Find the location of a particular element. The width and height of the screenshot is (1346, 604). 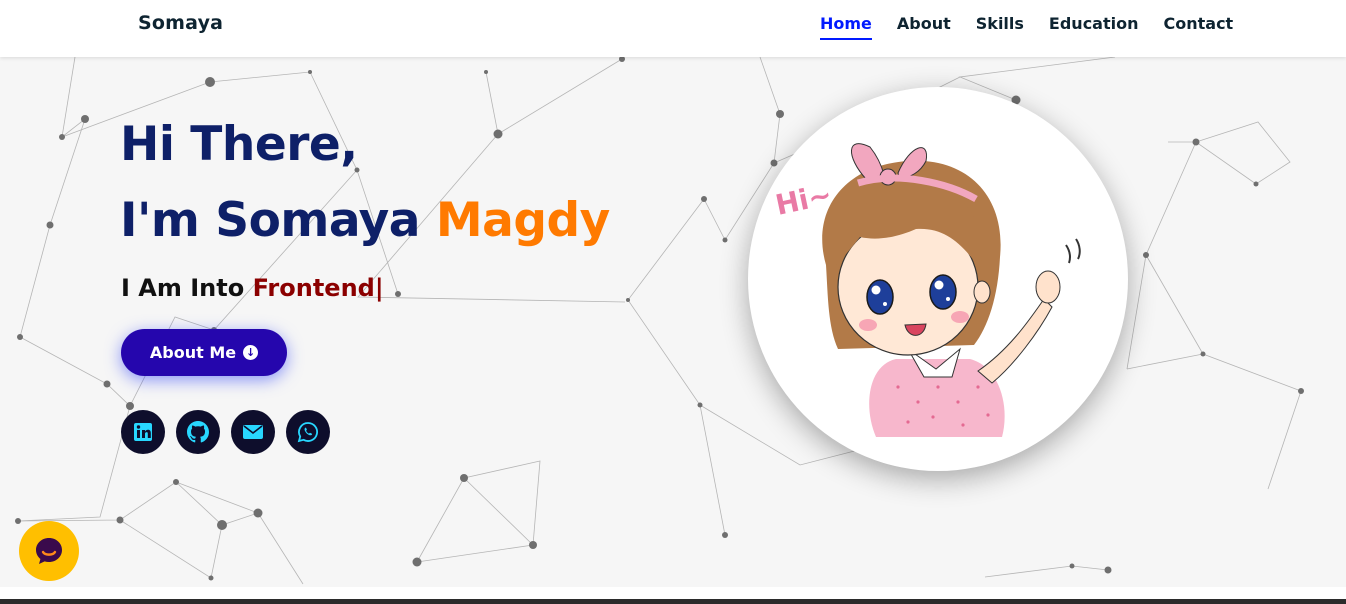

nav-education: Education is located at coordinates (1094, 27).